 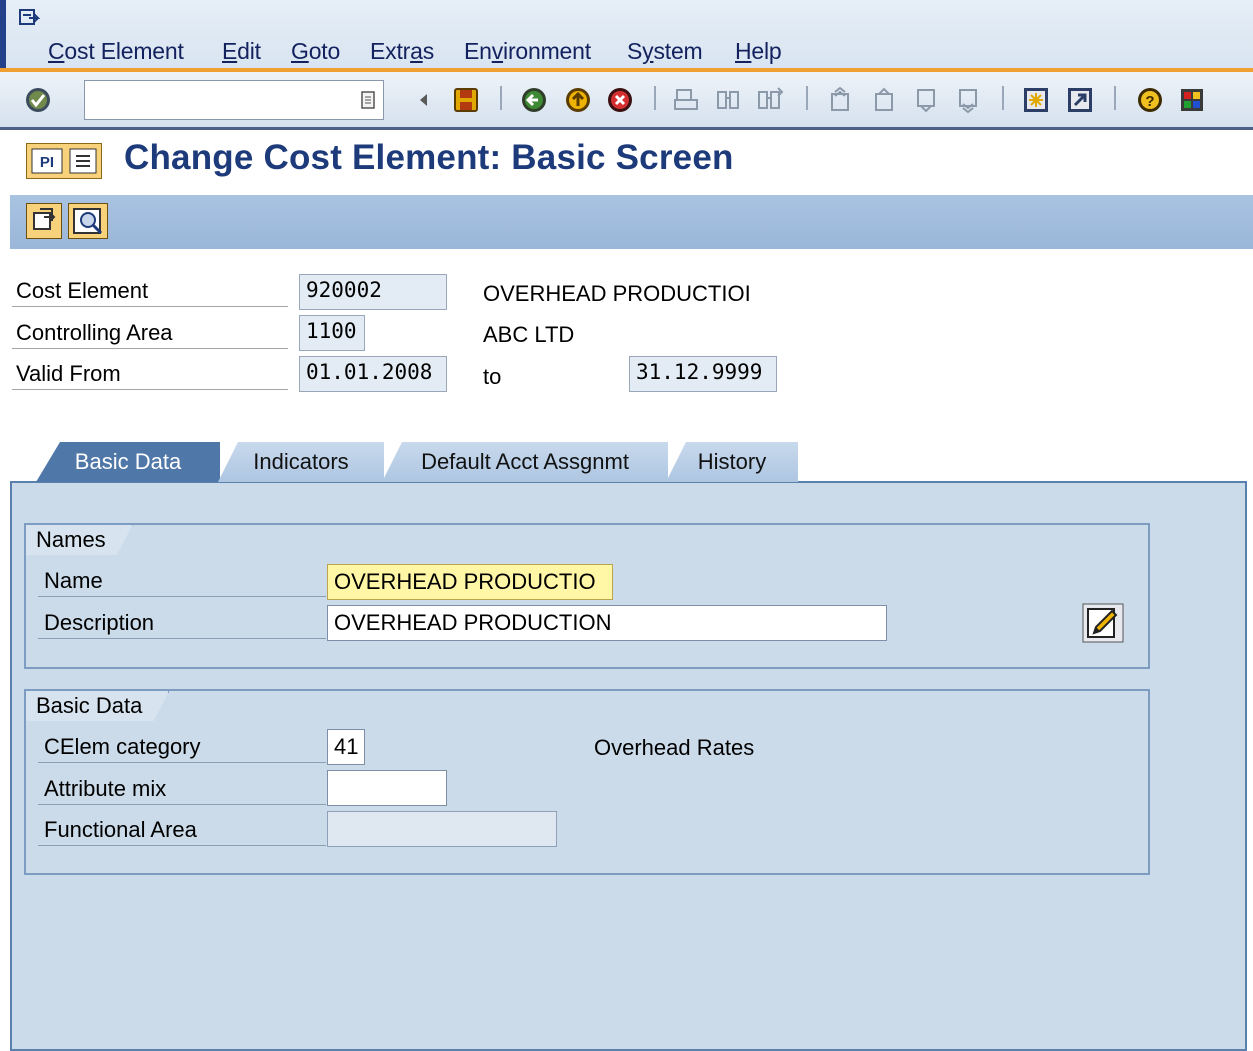 What do you see at coordinates (116, 51) in the screenshot?
I see `menu-cost-element: Cost Element` at bounding box center [116, 51].